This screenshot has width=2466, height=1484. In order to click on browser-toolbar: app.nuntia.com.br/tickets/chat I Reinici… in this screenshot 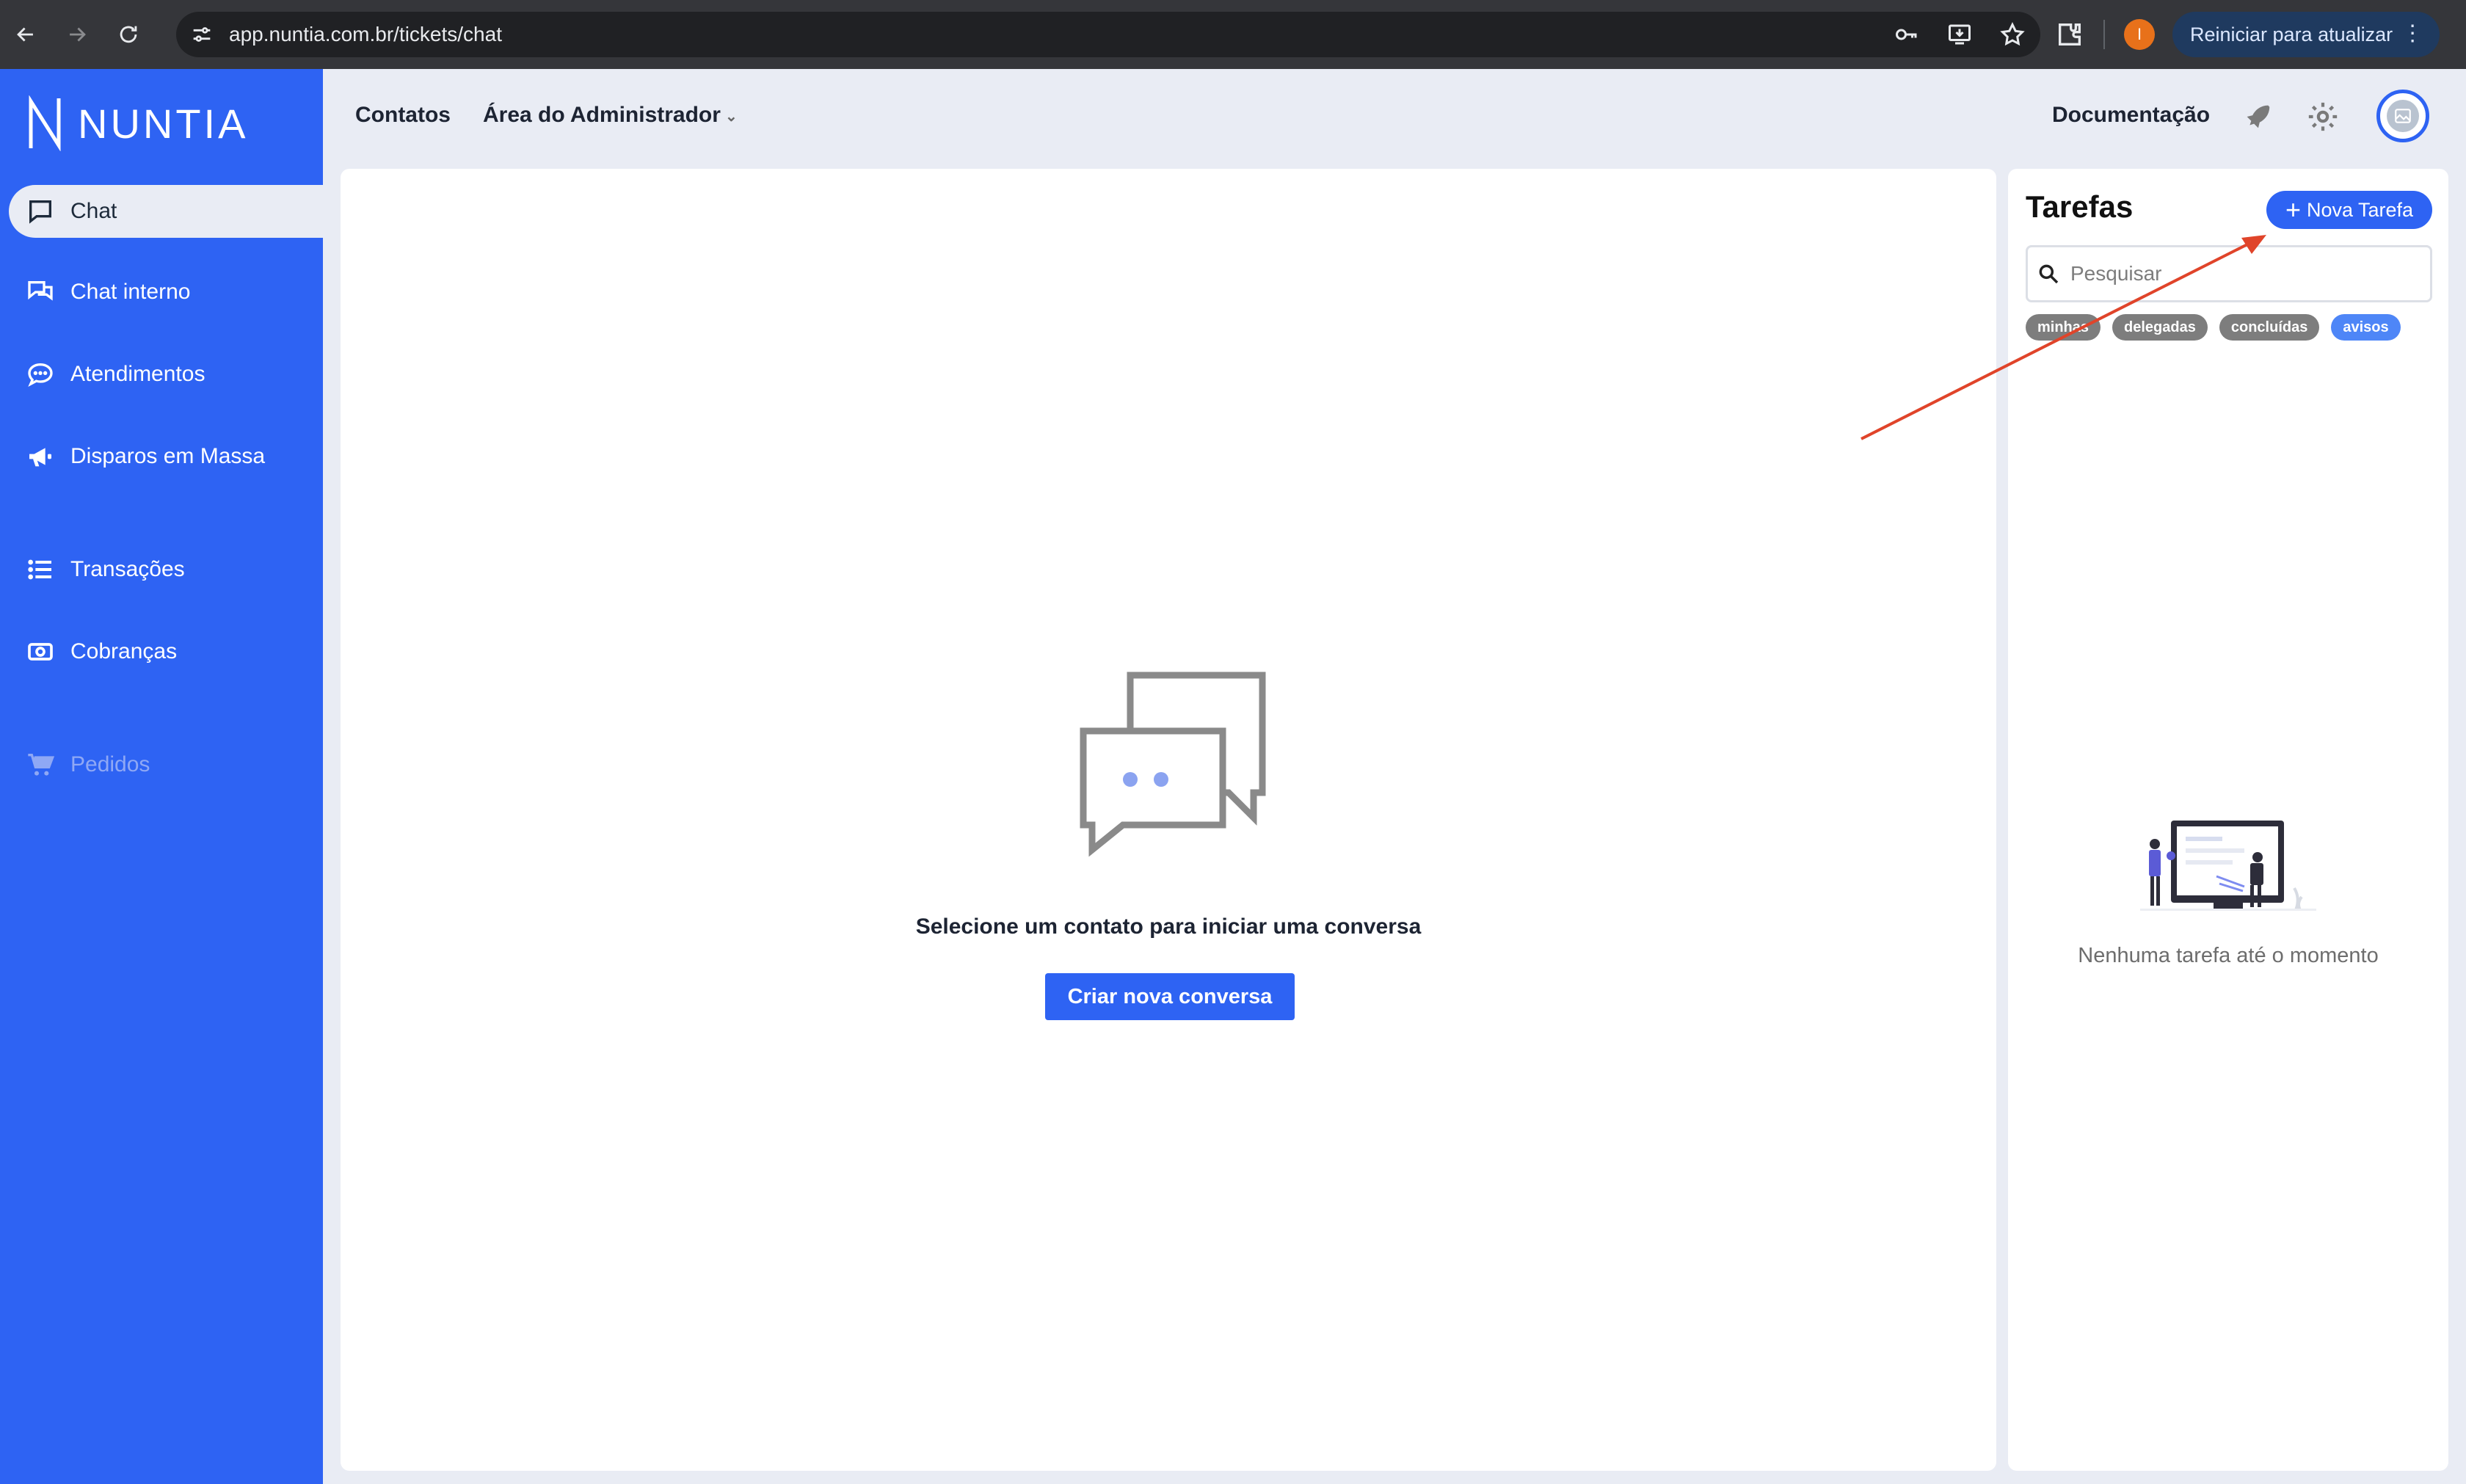, I will do `click(1233, 34)`.